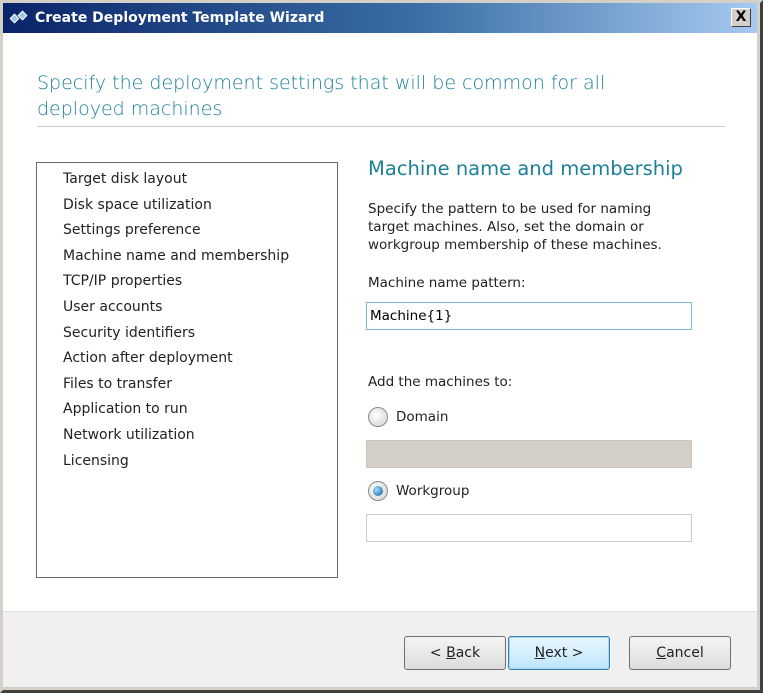 This screenshot has height=693, width=763. Describe the element at coordinates (200, 359) in the screenshot. I see `step-item: Action after deployment` at that location.